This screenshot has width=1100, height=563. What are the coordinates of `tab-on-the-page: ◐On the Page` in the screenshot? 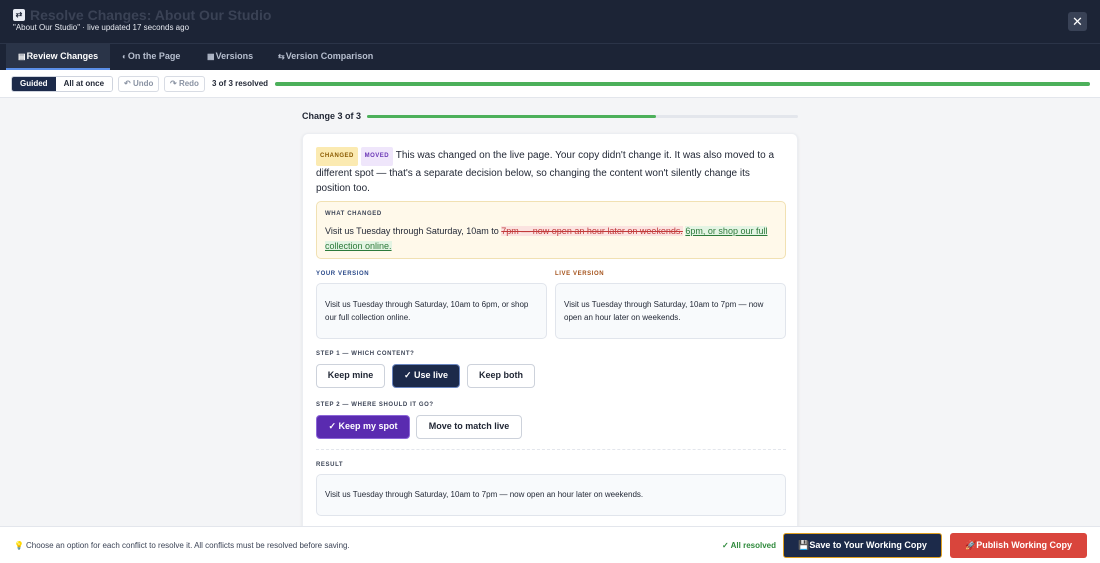 It's located at (151, 57).